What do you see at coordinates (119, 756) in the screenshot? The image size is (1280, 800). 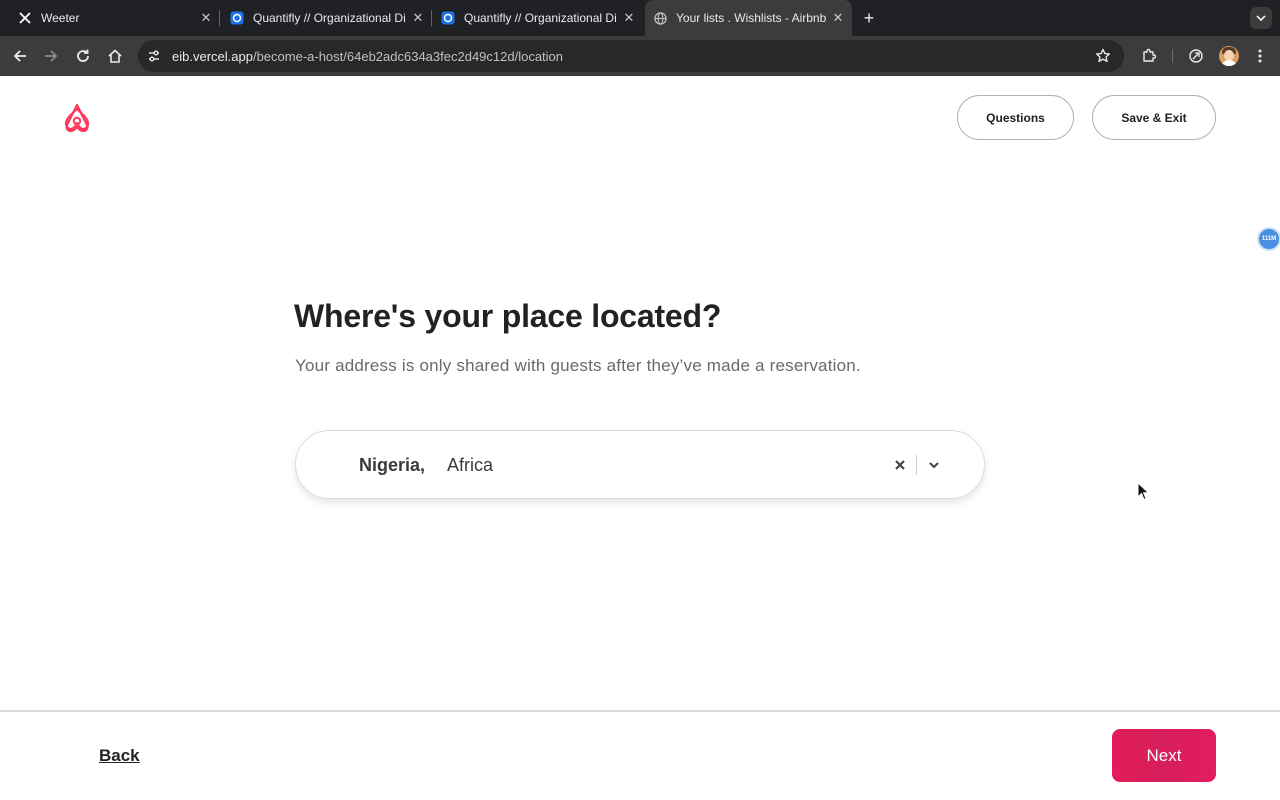 I see `back-link: Back` at bounding box center [119, 756].